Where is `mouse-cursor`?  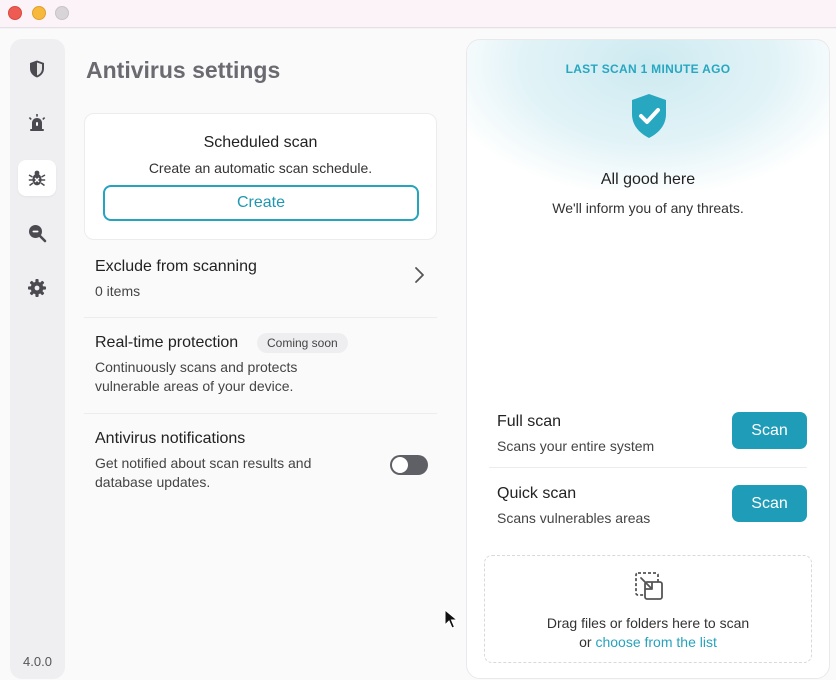
mouse-cursor is located at coordinates (451, 619).